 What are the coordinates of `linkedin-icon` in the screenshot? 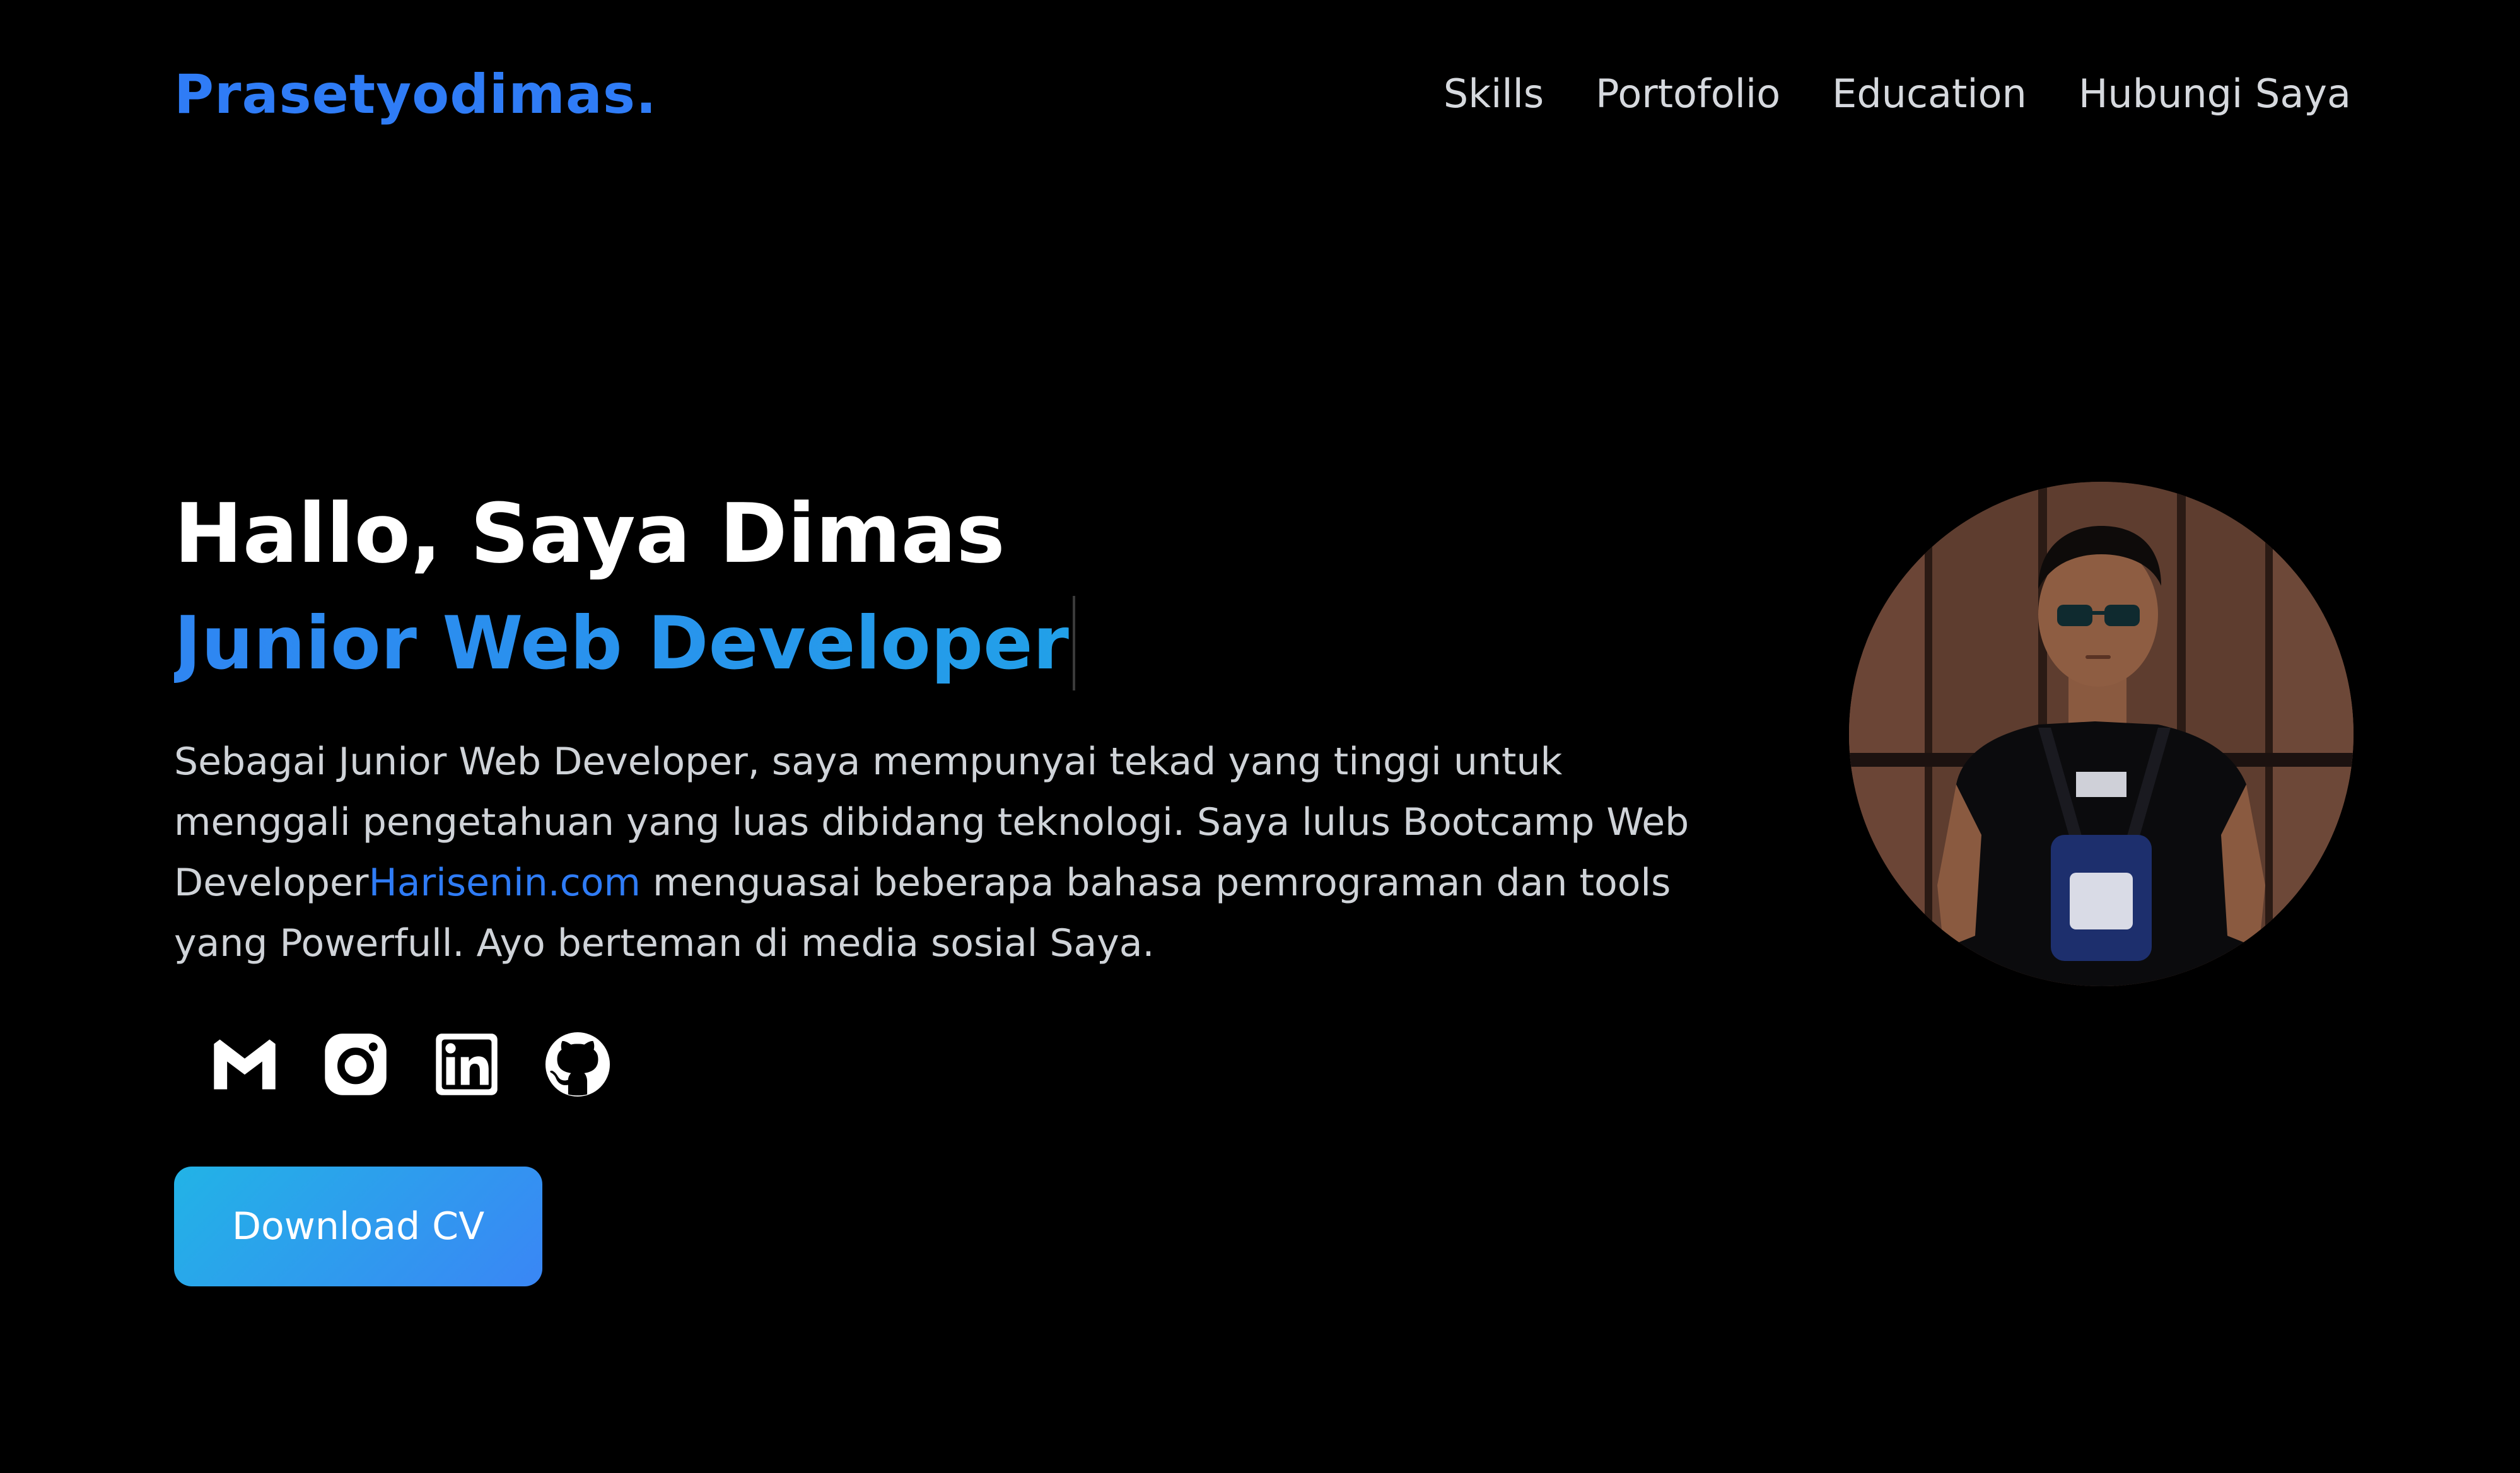 It's located at (466, 1064).